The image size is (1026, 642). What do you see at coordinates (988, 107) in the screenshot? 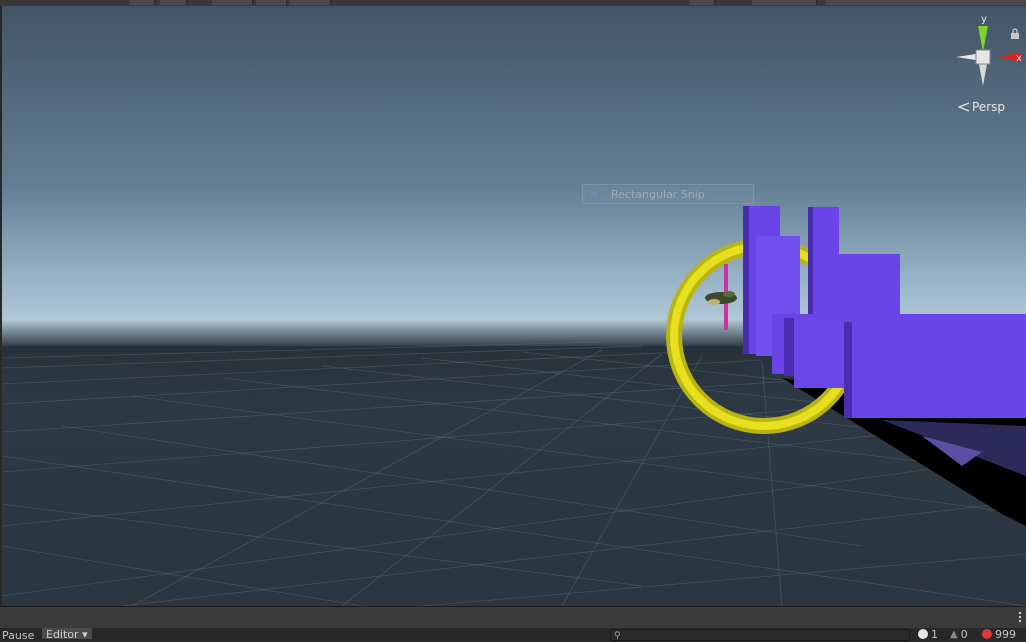
I see `projection-label: Persp` at bounding box center [988, 107].